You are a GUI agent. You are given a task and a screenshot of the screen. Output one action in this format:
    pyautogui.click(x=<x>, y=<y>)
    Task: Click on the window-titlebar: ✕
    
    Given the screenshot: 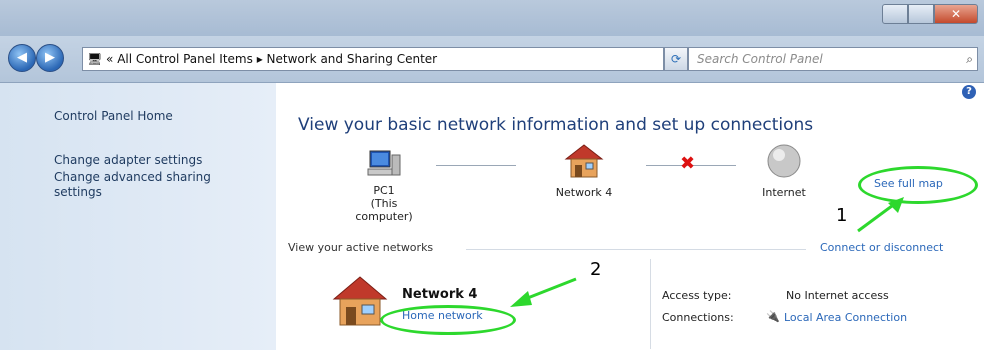 What is the action you would take?
    pyautogui.click(x=492, y=18)
    